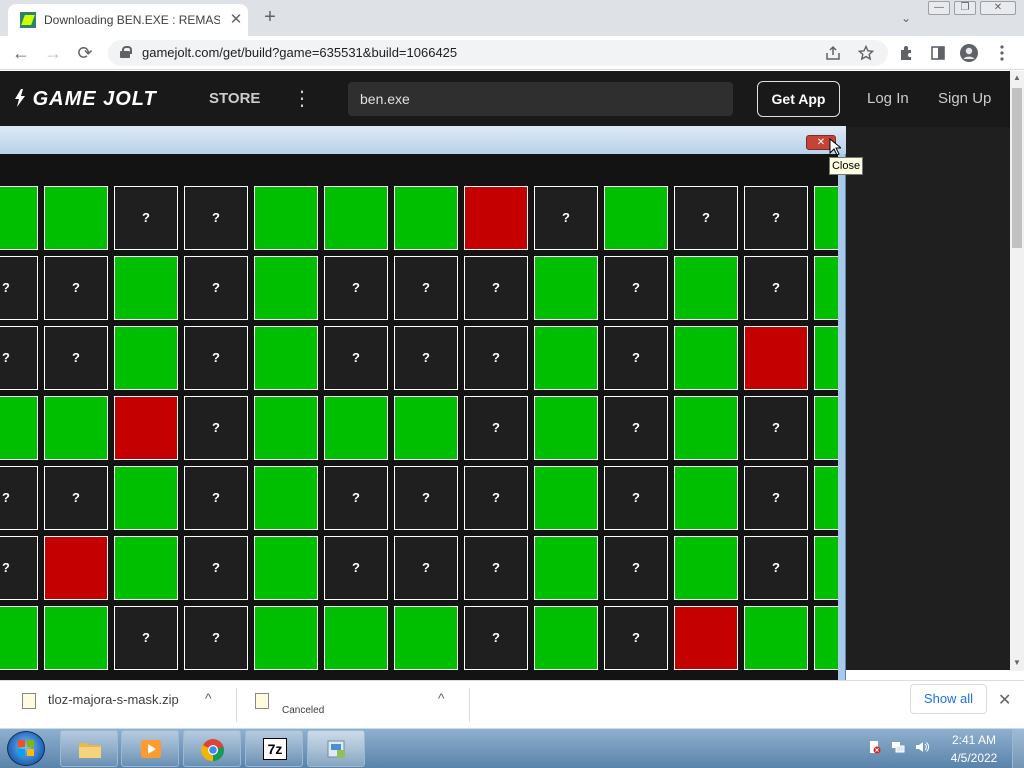 This screenshot has width=1024, height=768. I want to click on lock-icon, so click(126, 52).